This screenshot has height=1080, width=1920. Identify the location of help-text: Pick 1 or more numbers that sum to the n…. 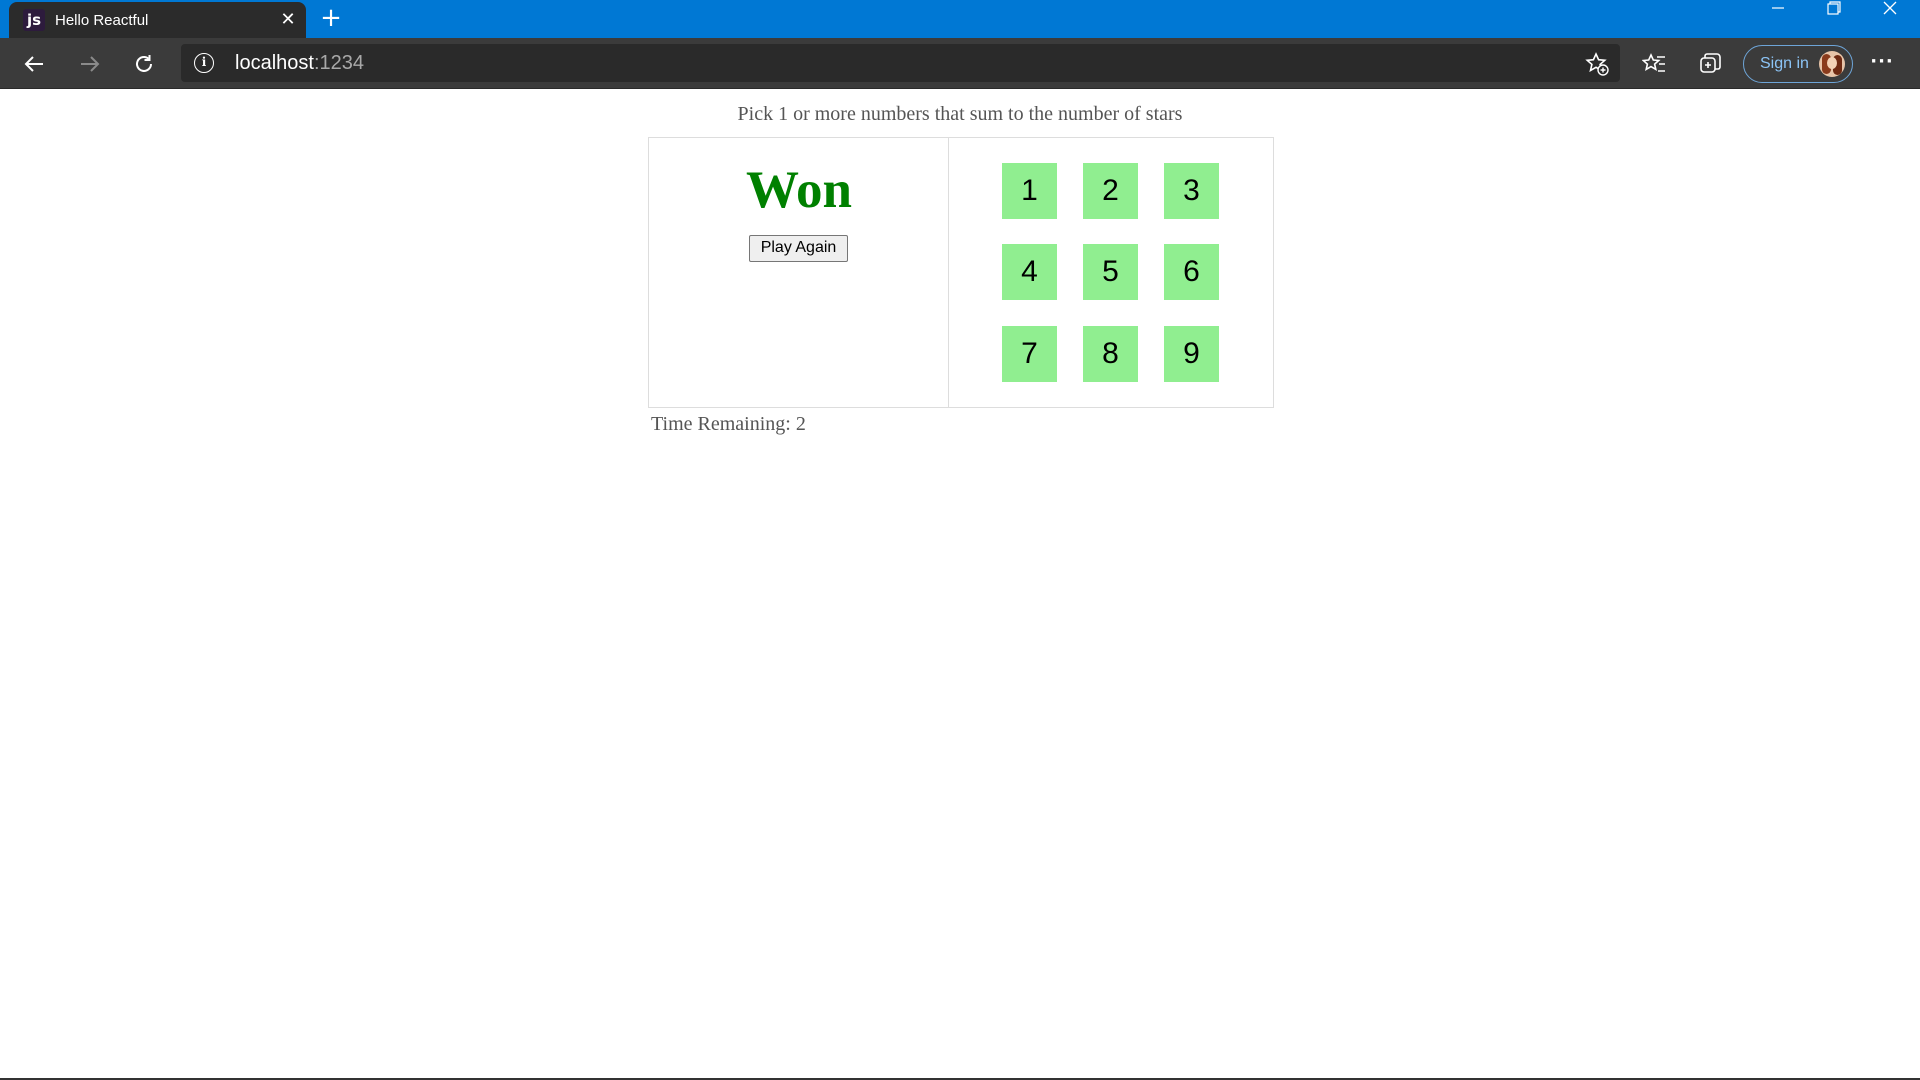
(960, 114).